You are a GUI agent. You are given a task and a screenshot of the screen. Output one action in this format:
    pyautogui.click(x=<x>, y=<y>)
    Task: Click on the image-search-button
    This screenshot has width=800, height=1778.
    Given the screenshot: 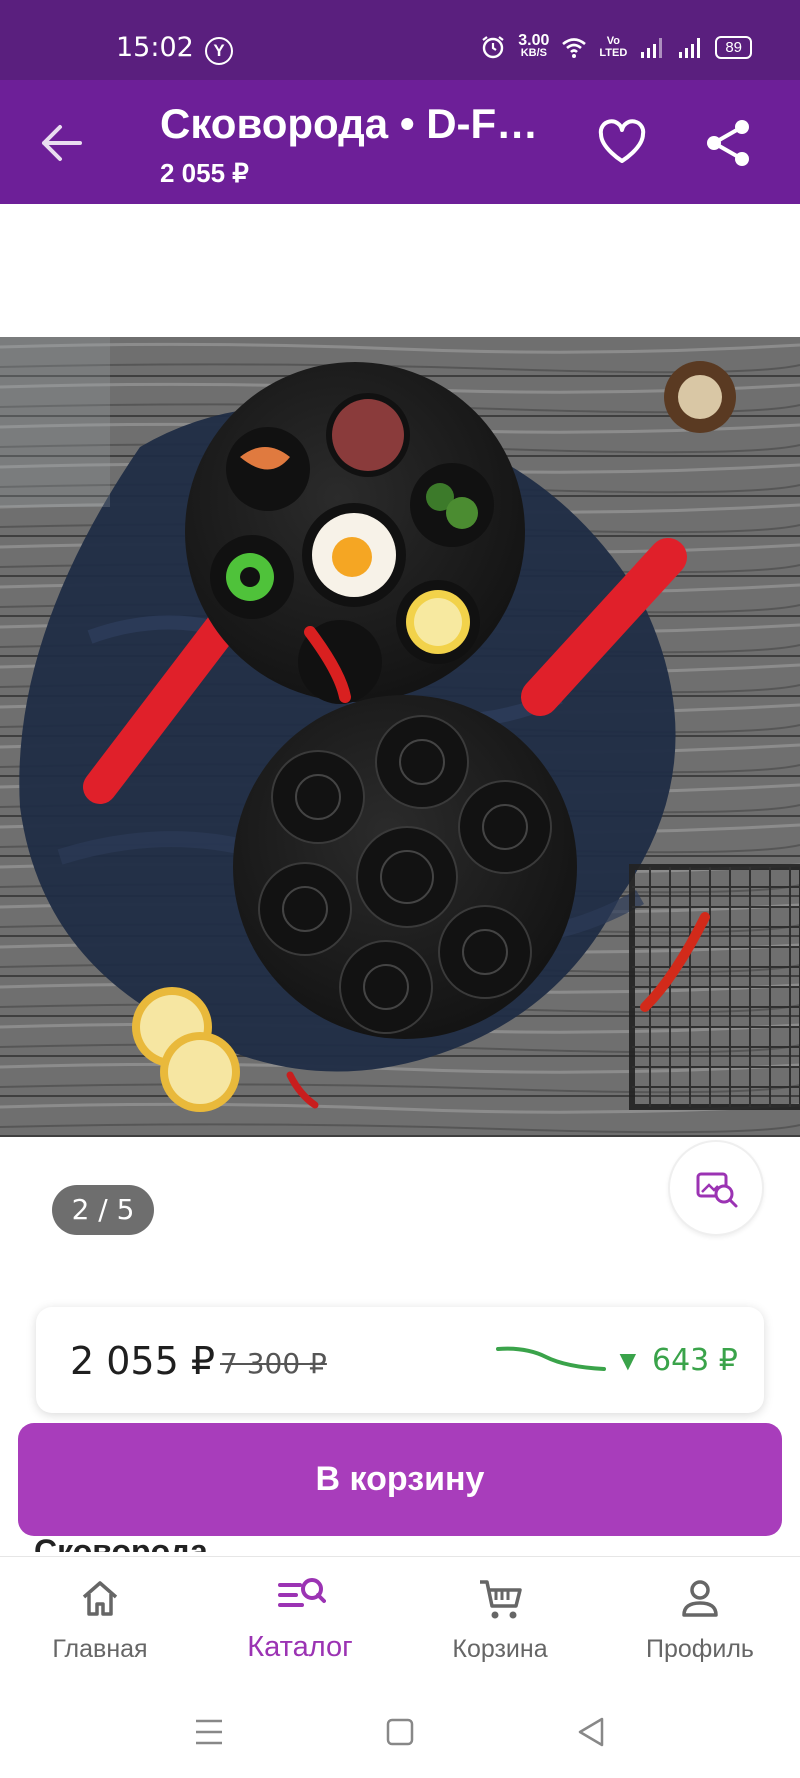 What is the action you would take?
    pyautogui.click(x=716, y=1188)
    